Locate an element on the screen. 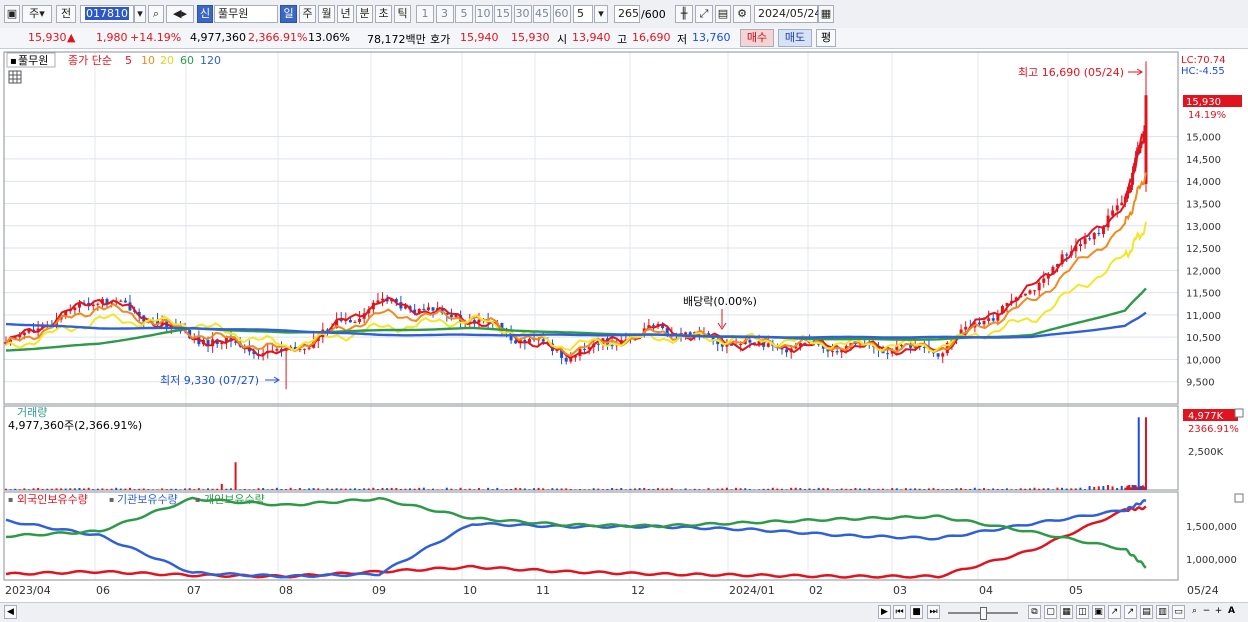 The width and height of the screenshot is (1248, 622). sound-icon: ◀▸ is located at coordinates (180, 14).